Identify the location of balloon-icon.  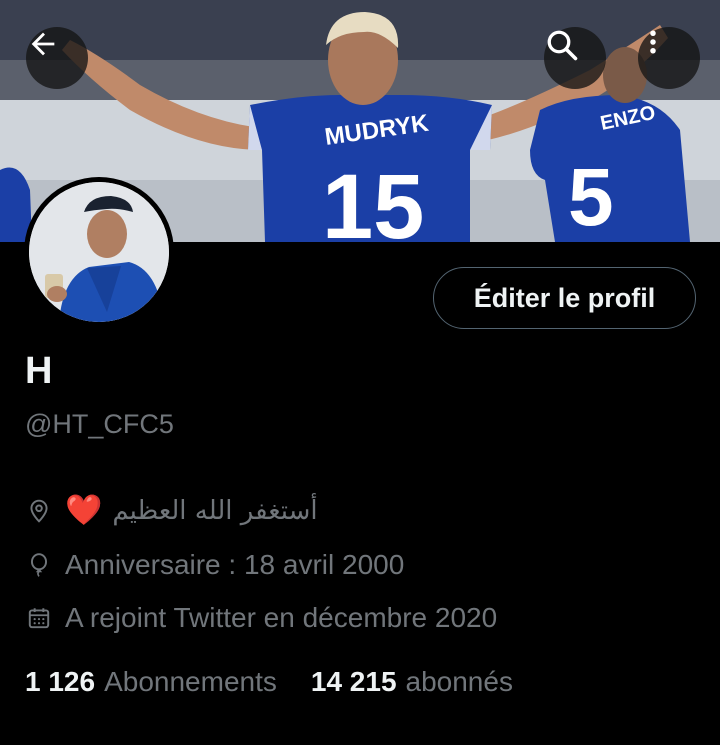
(39, 565).